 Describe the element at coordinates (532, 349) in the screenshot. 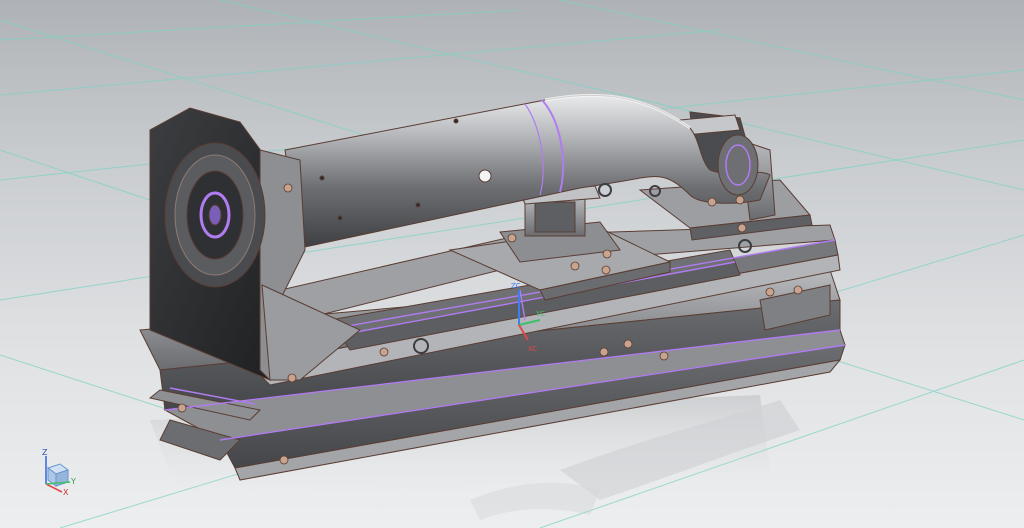

I see `wcs-x-label: XC` at that location.